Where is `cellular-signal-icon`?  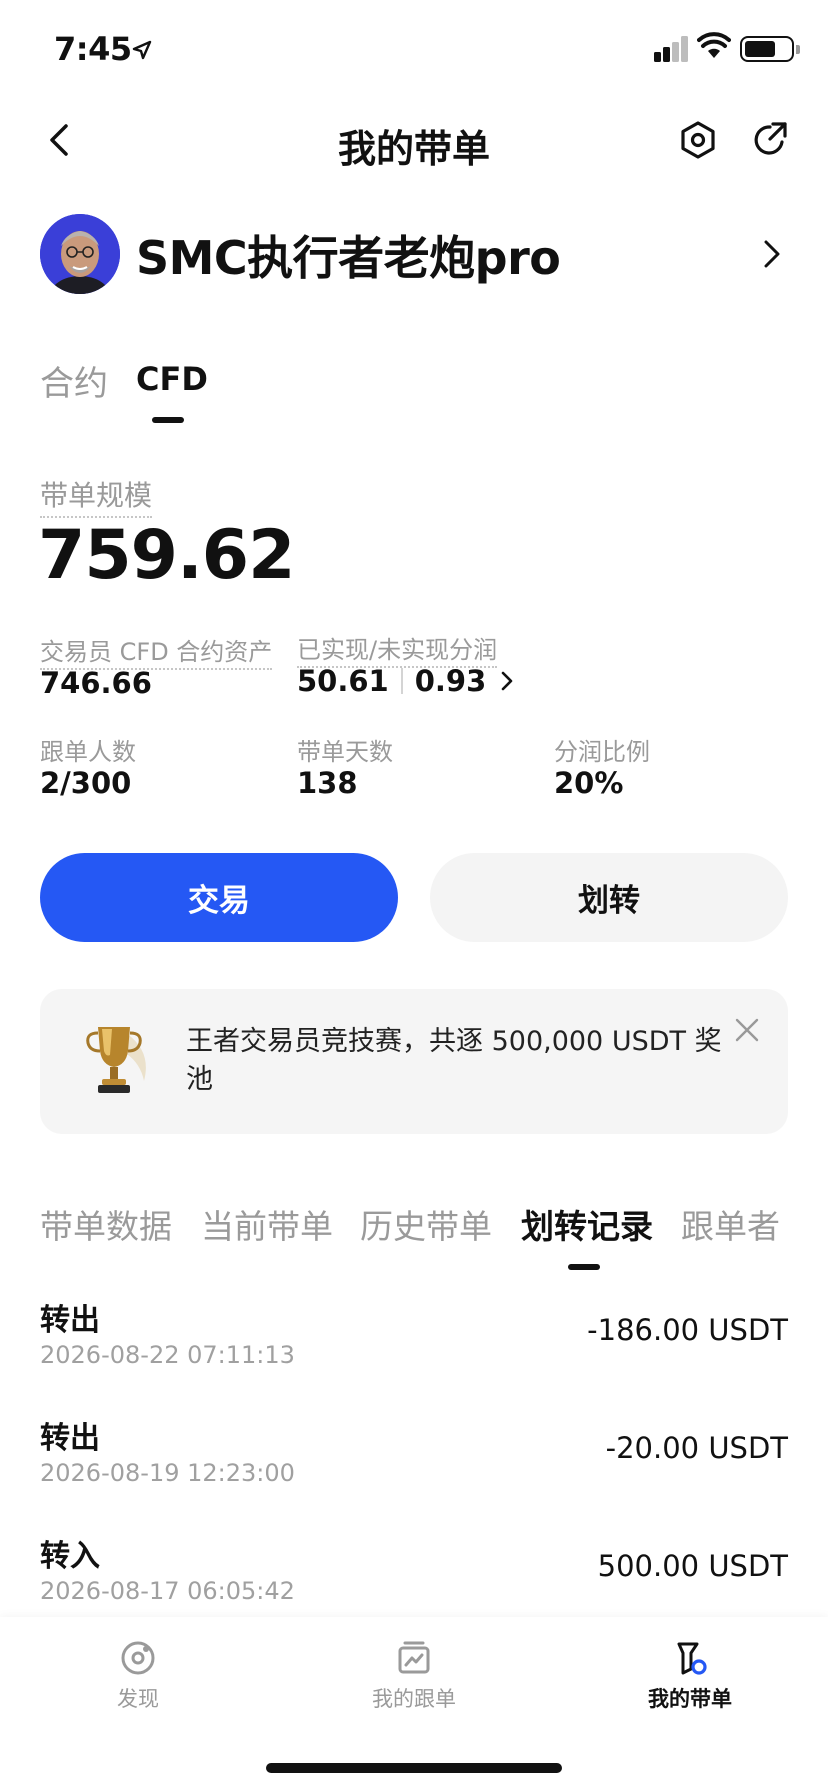
cellular-signal-icon is located at coordinates (672, 49).